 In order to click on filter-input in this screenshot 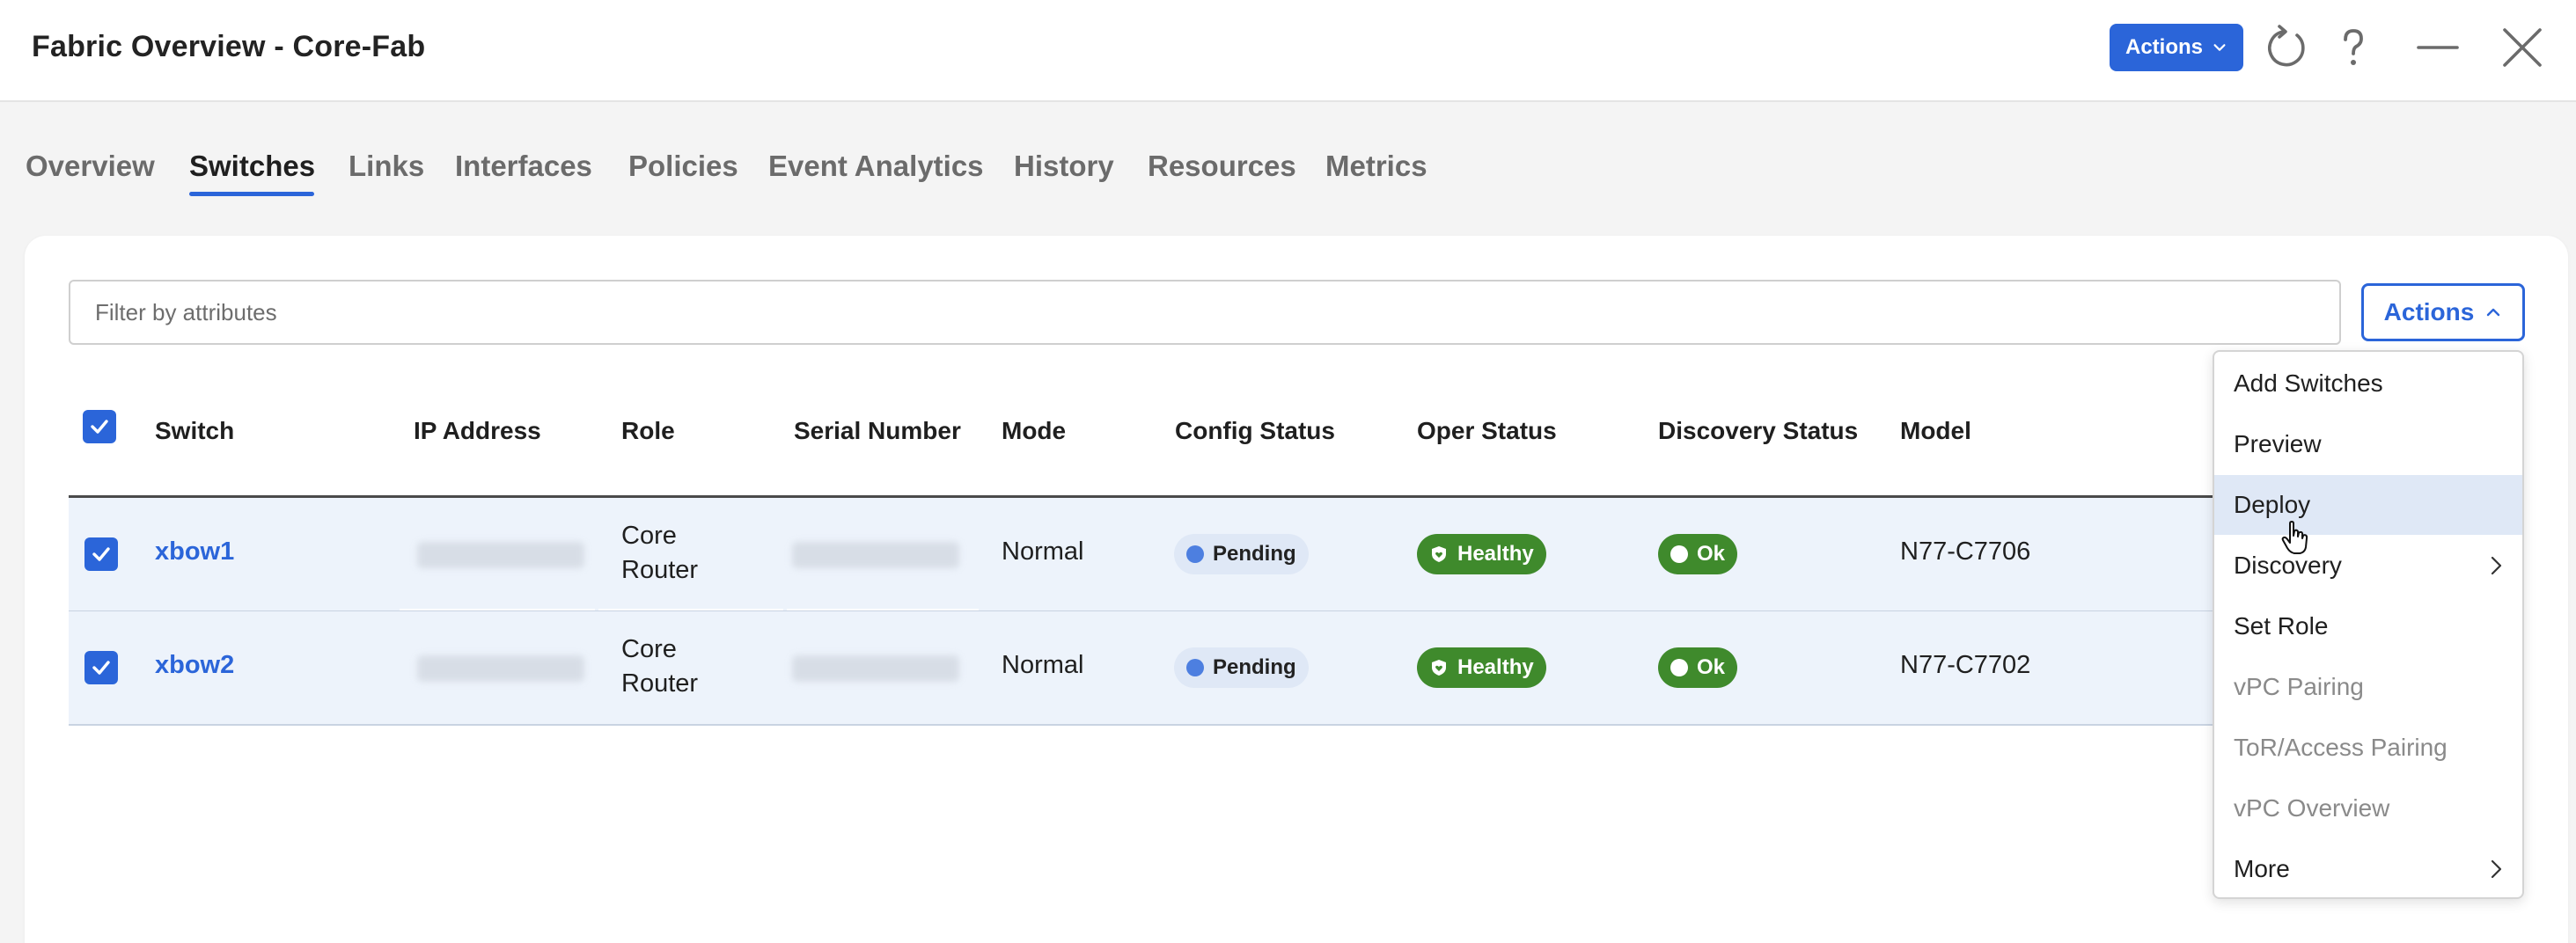, I will do `click(1205, 312)`.